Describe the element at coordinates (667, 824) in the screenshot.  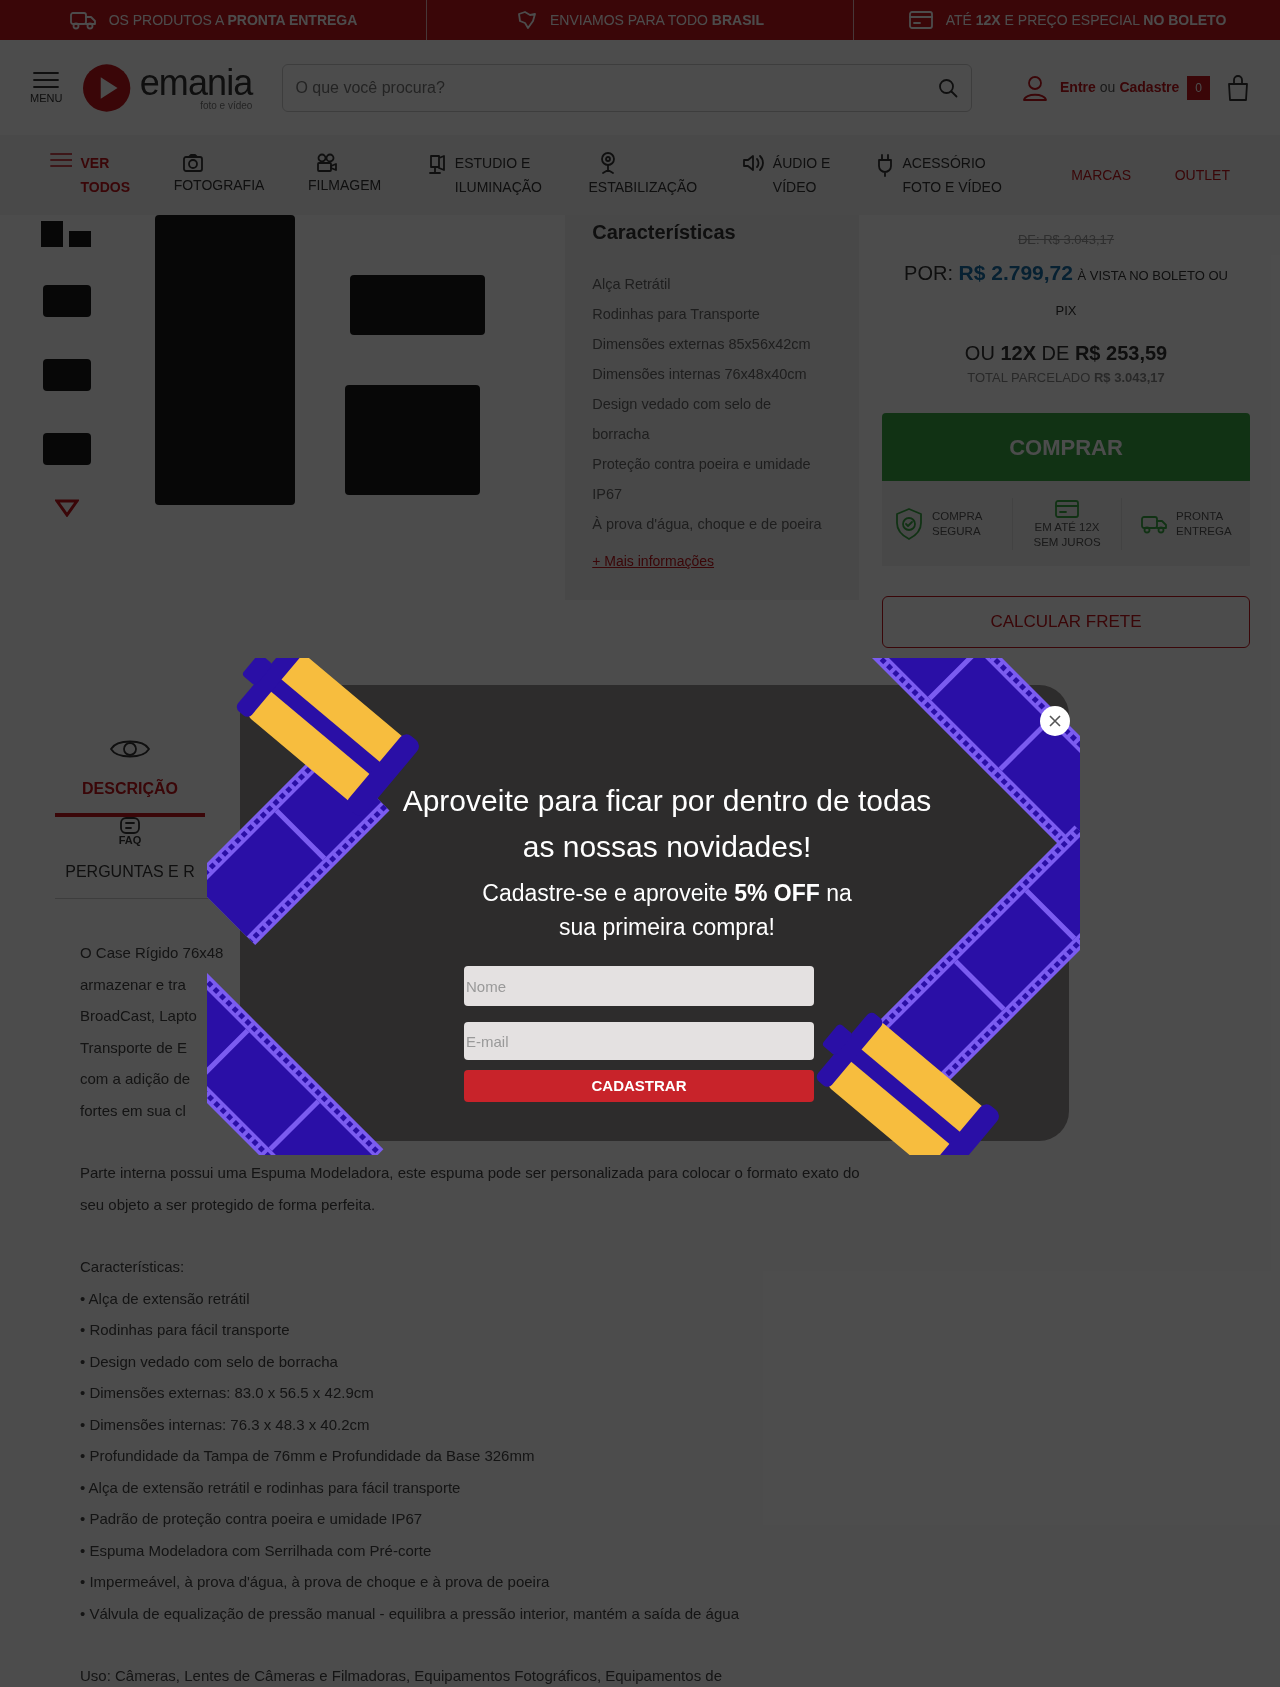
I see `popup-title: Aproveite para ficar por dentro de todas as nossas novidades!` at that location.